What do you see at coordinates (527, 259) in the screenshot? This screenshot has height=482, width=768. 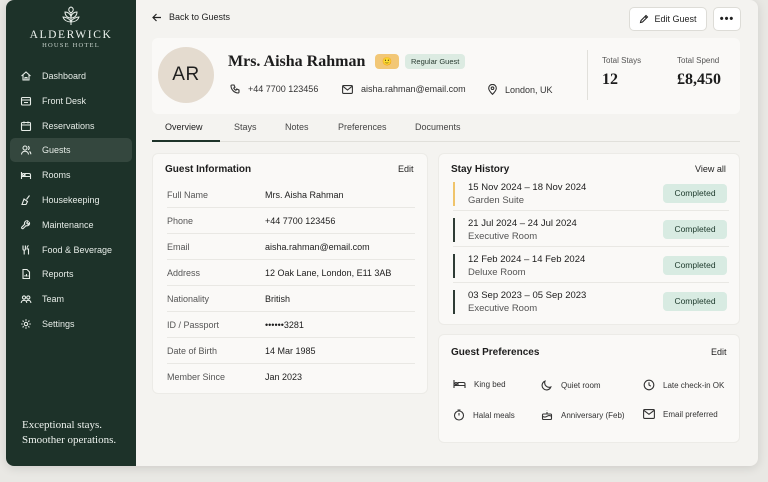 I see `stay-dates: 12 Feb 2024 – 14 Feb 2024` at bounding box center [527, 259].